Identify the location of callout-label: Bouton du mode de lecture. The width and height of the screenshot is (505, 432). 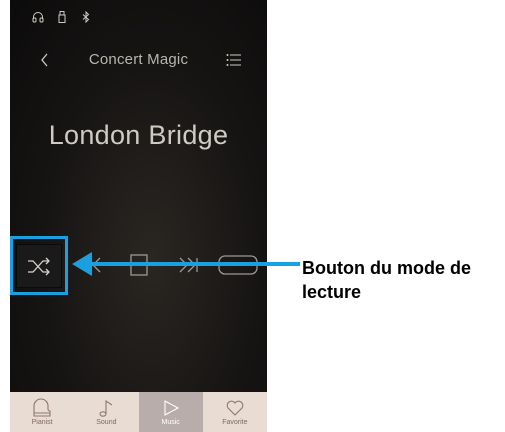
(386, 280).